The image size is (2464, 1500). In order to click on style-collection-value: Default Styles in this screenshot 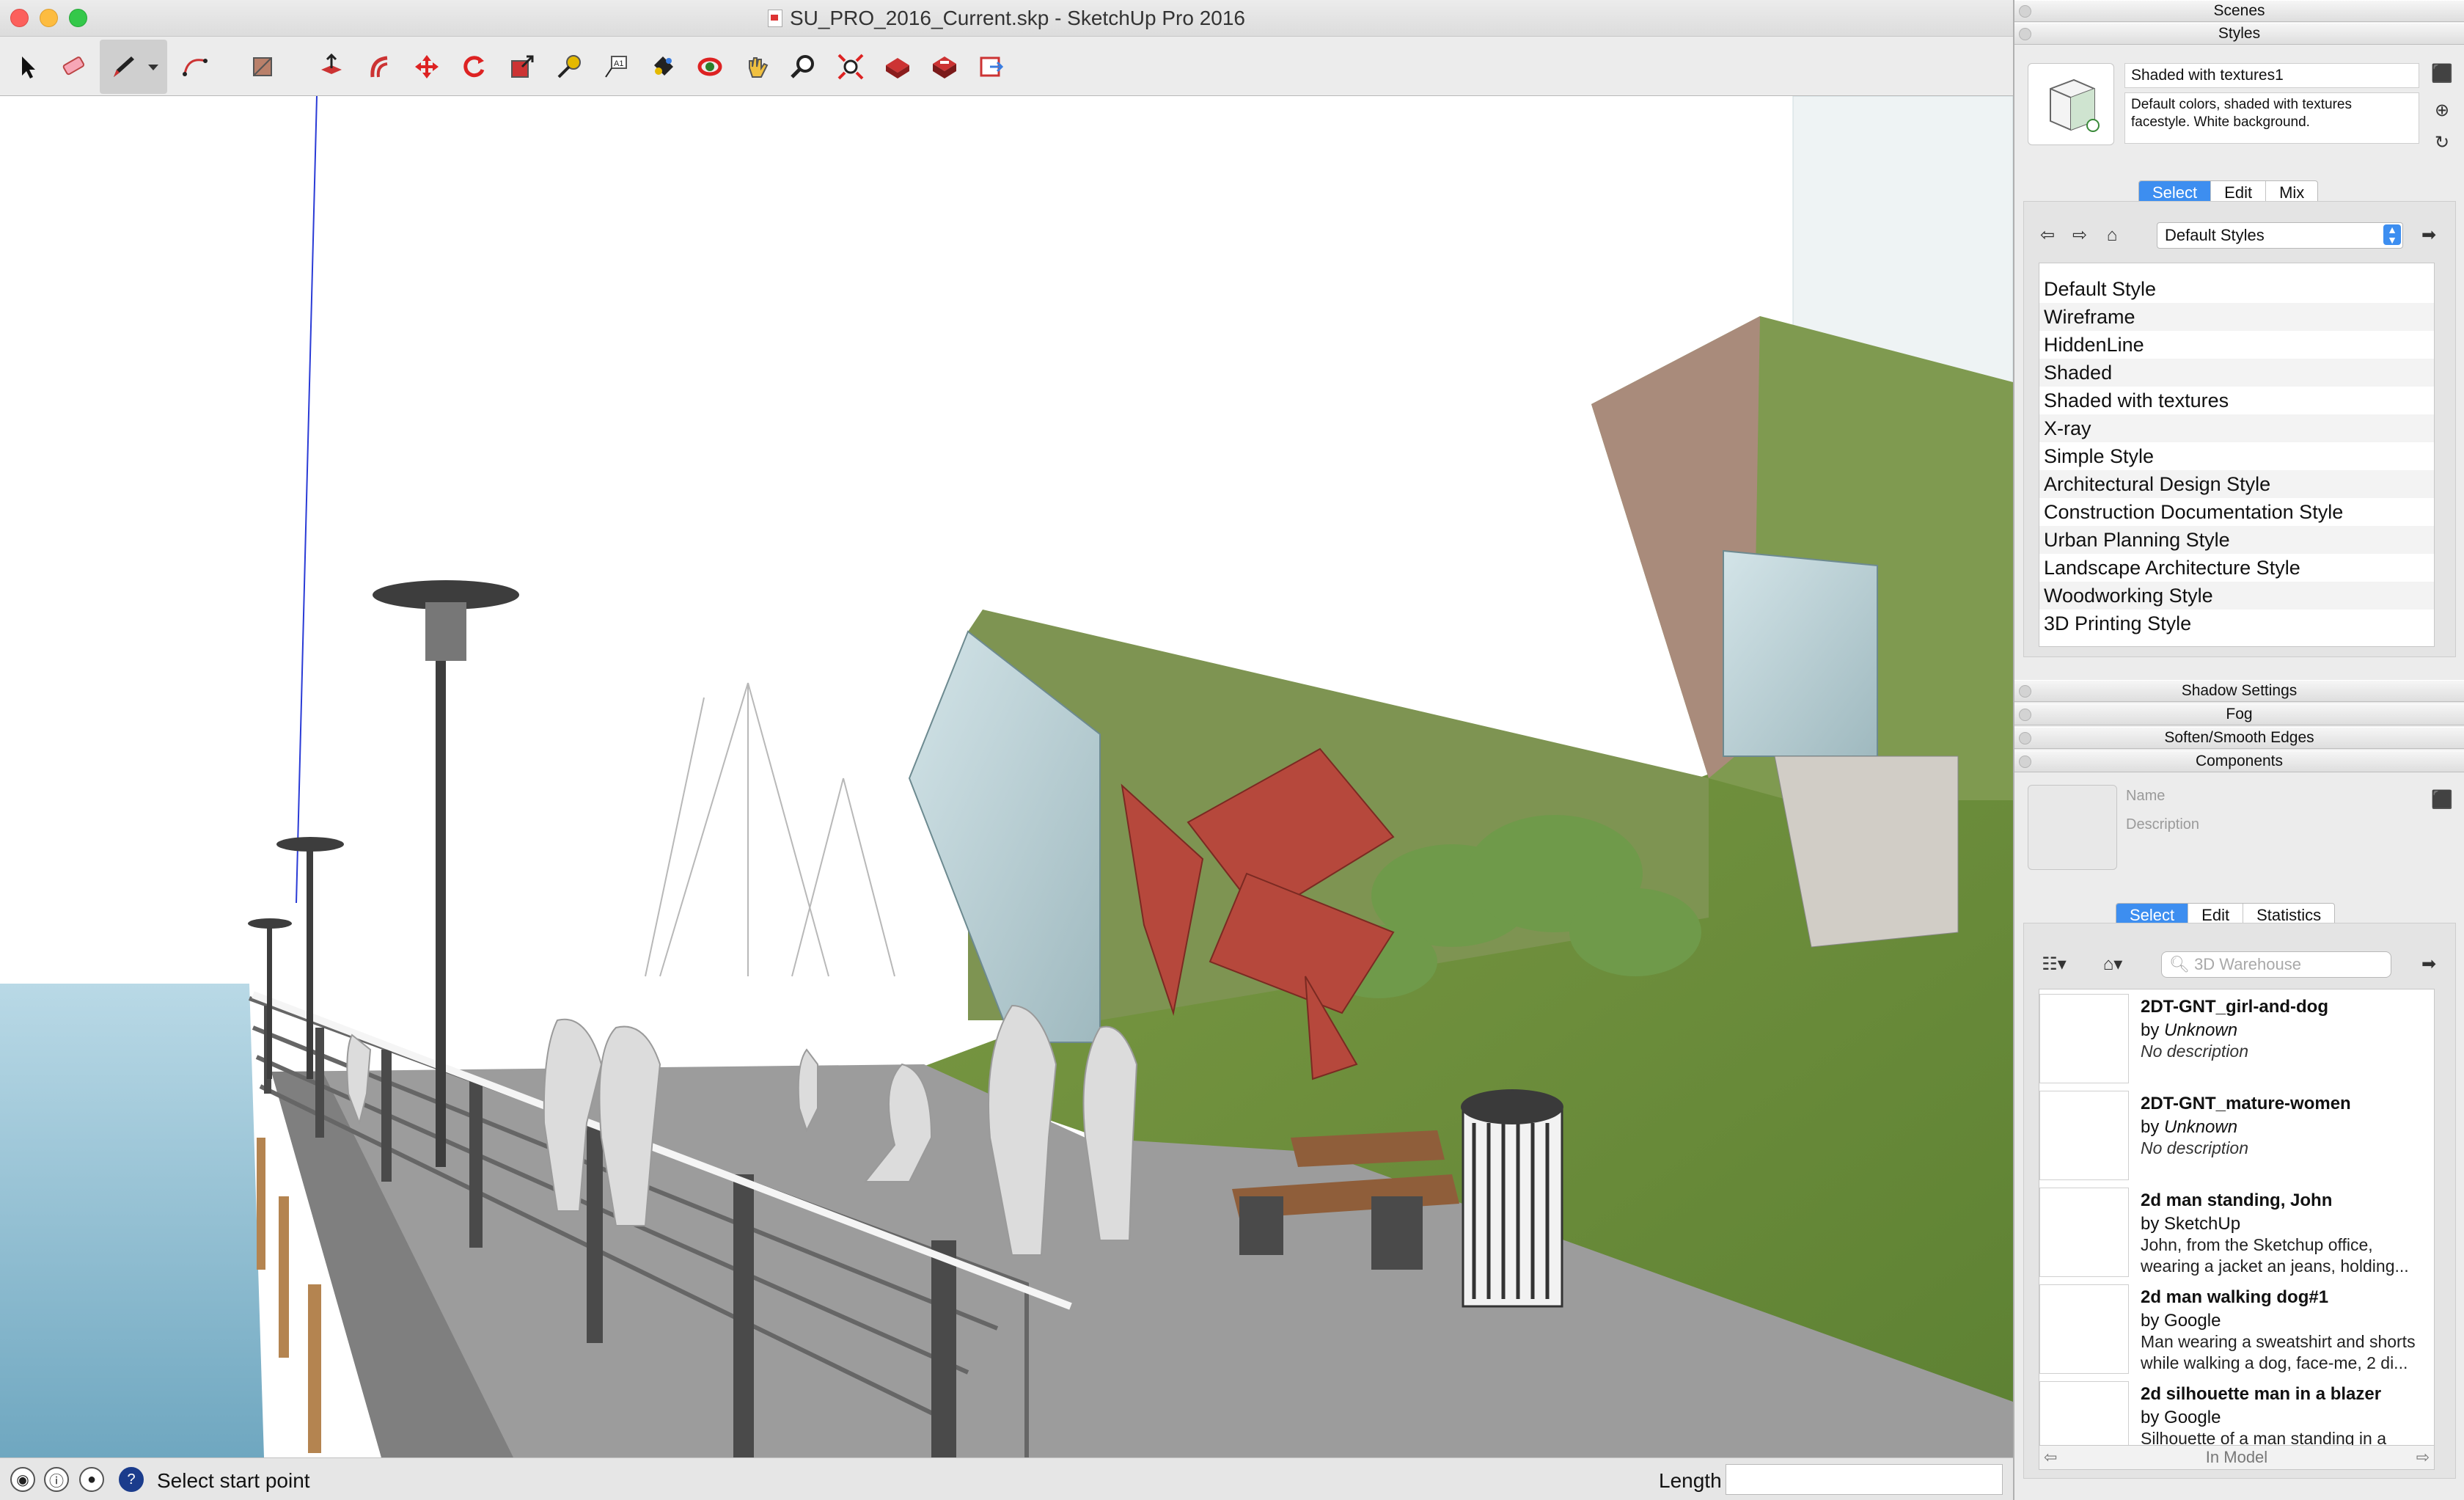, I will do `click(2215, 235)`.